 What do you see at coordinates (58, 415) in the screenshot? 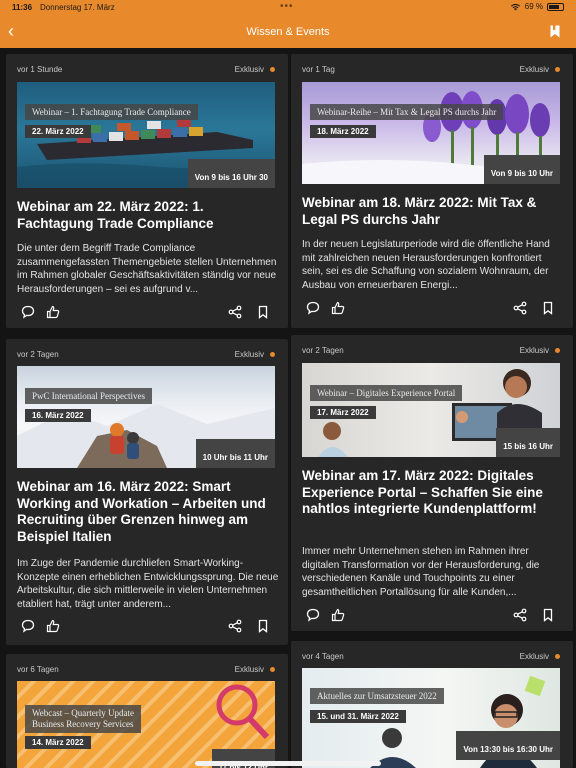
I see `image-date: 16. März 2022` at bounding box center [58, 415].